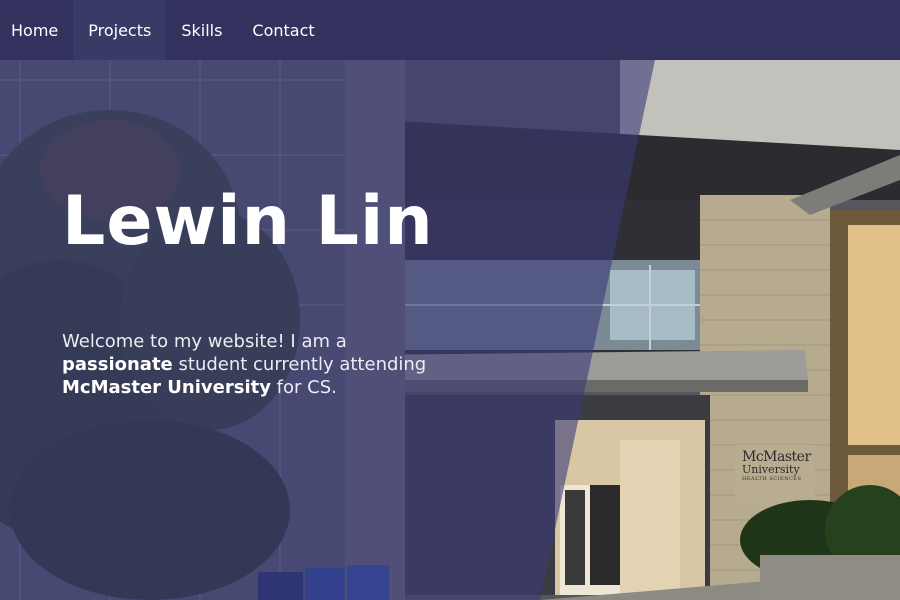  Describe the element at coordinates (36, 30) in the screenshot. I see `nav-item-home: Home` at that location.